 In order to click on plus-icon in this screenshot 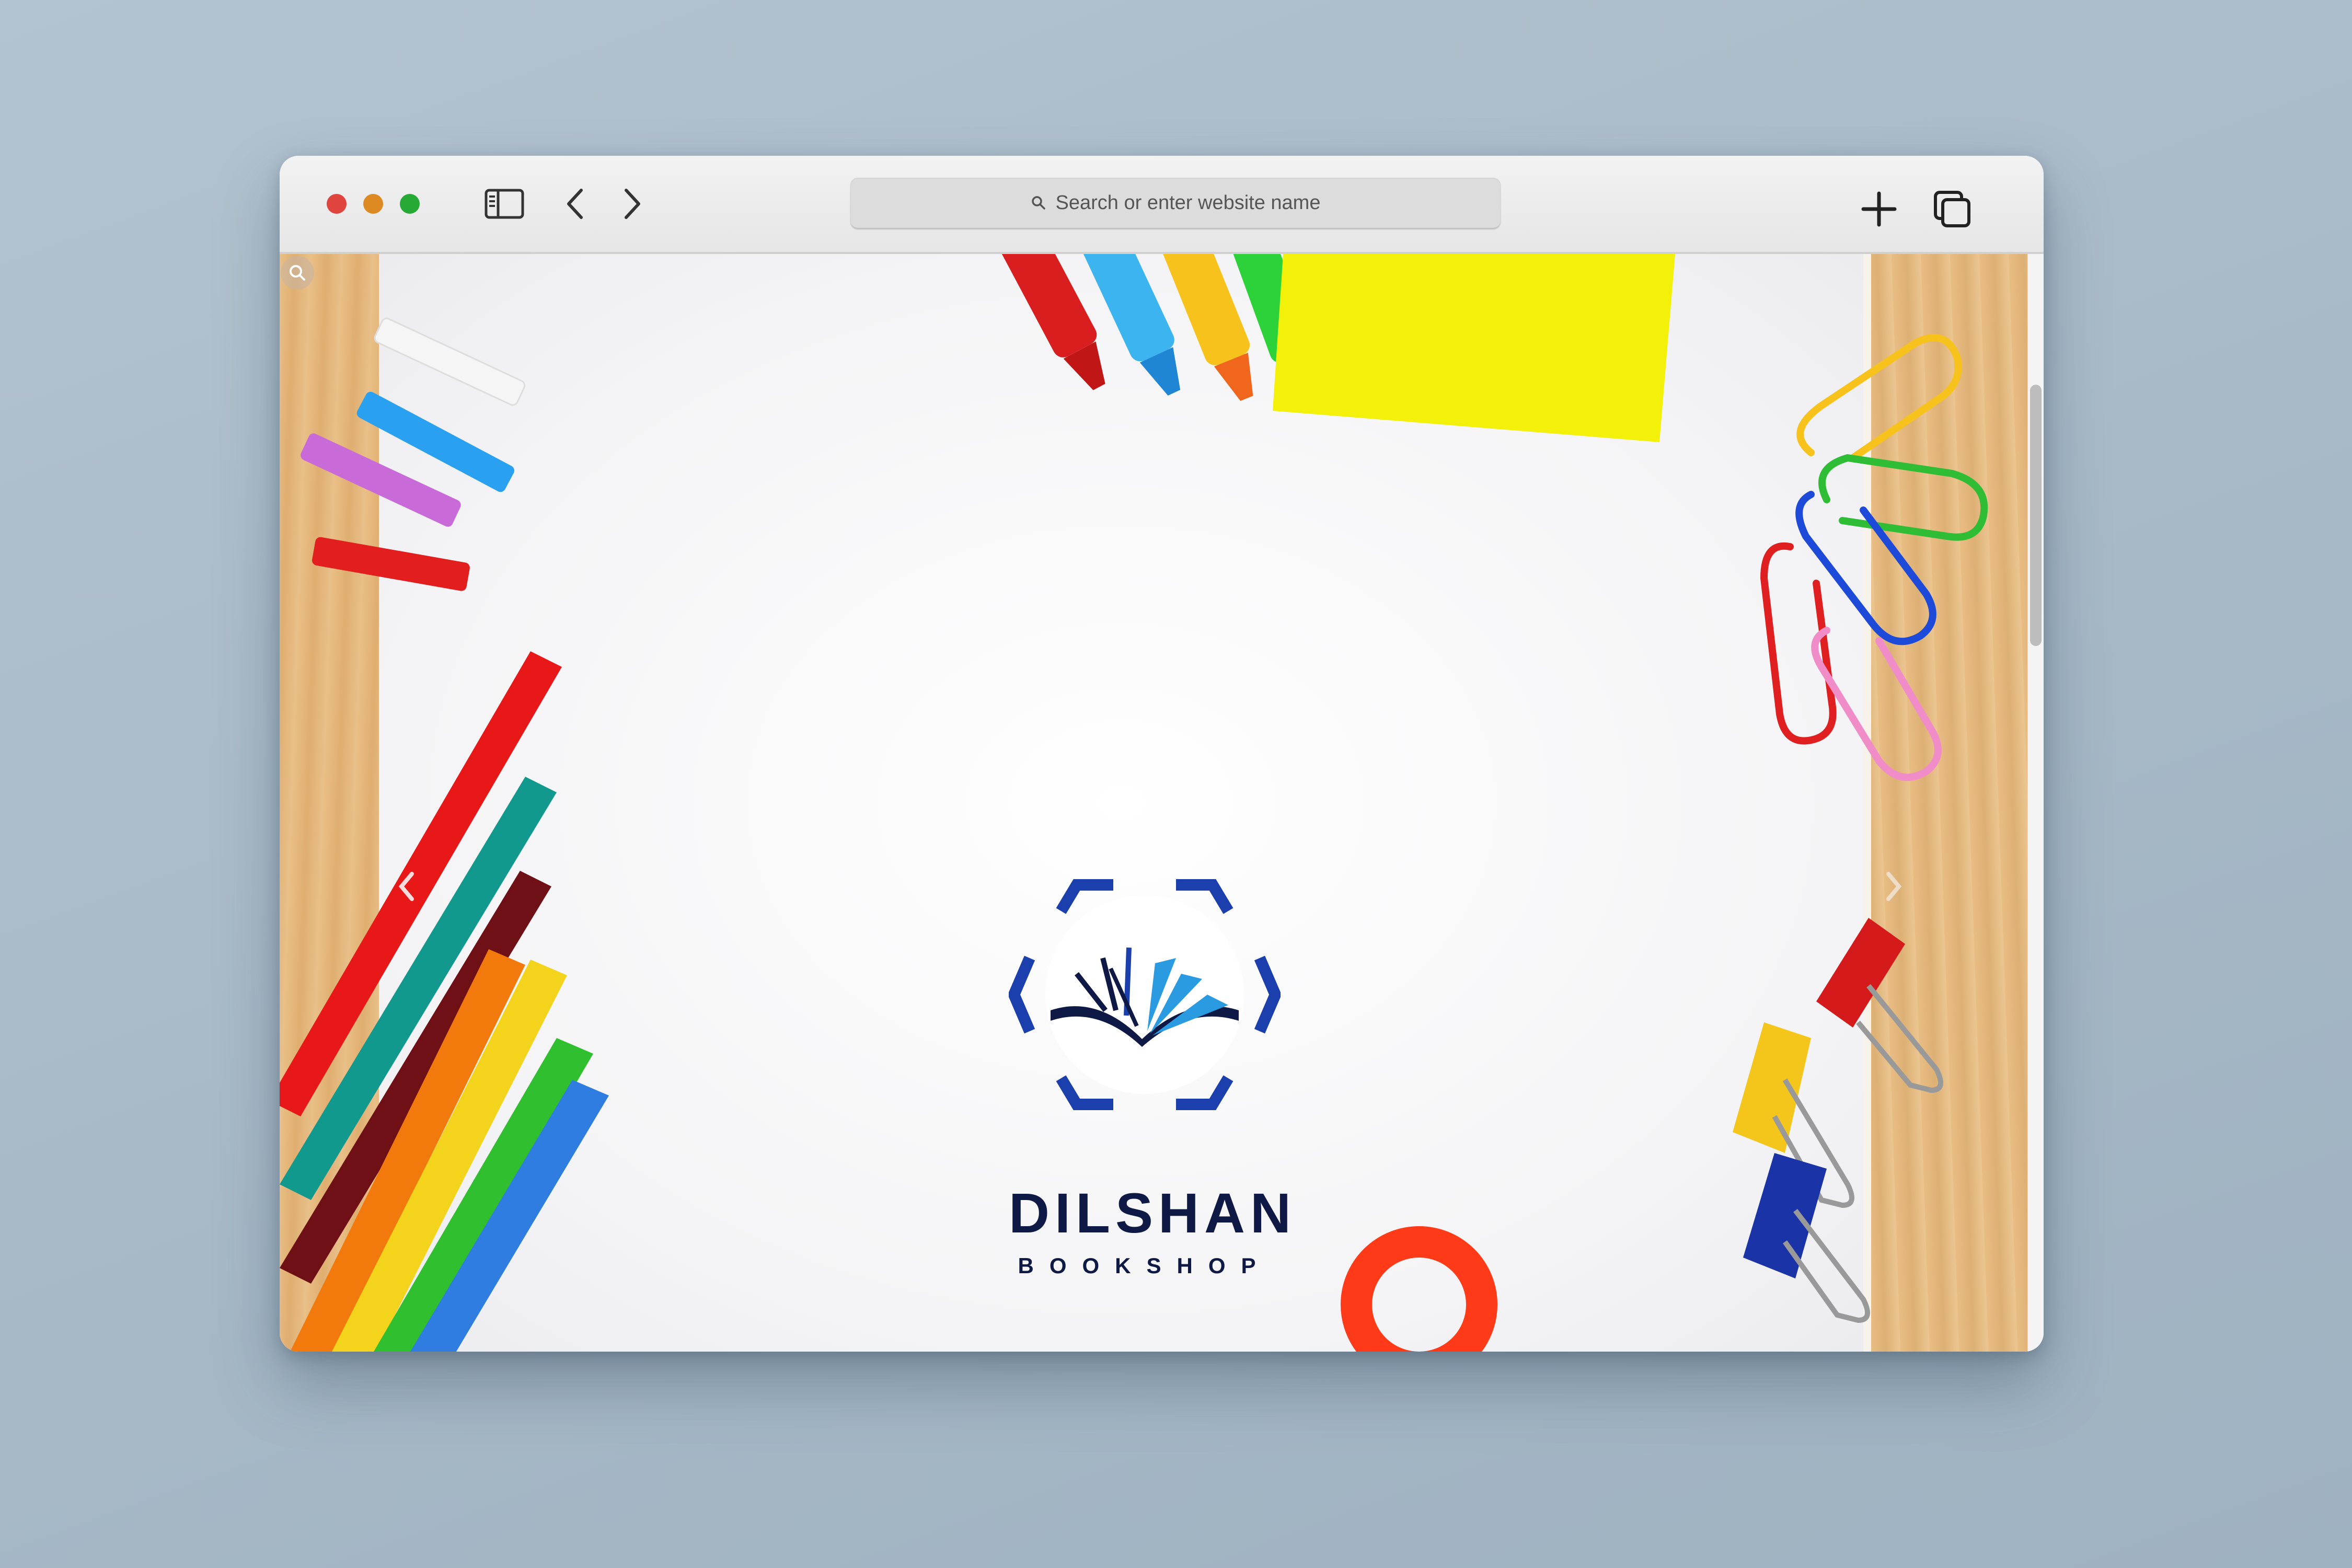, I will do `click(1879, 209)`.